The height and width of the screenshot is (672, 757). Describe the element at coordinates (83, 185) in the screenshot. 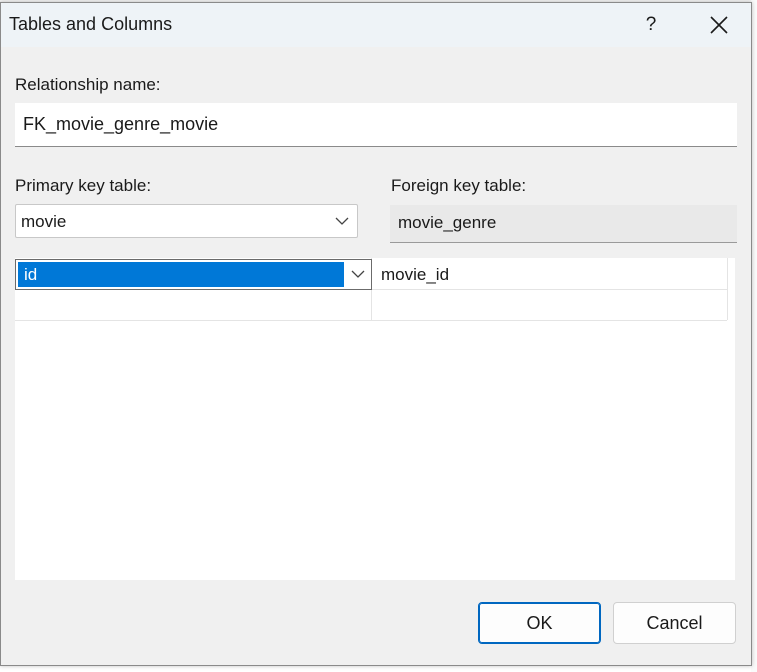

I see `primary-key-table-label: Primary key table:` at that location.